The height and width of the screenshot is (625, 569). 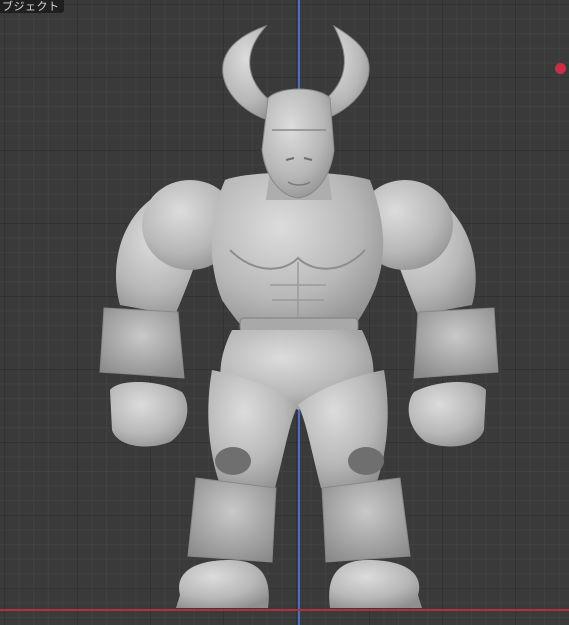 I want to click on light-marker-icon, so click(x=560, y=68).